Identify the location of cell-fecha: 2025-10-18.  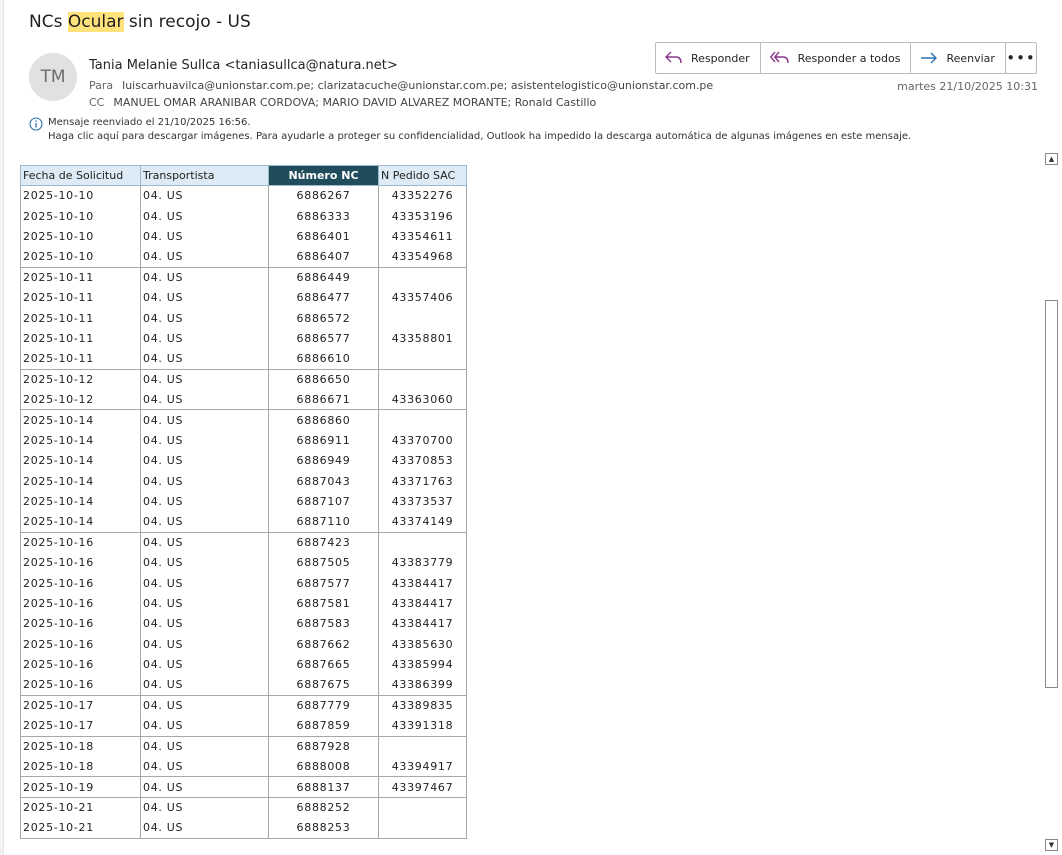
(80, 766).